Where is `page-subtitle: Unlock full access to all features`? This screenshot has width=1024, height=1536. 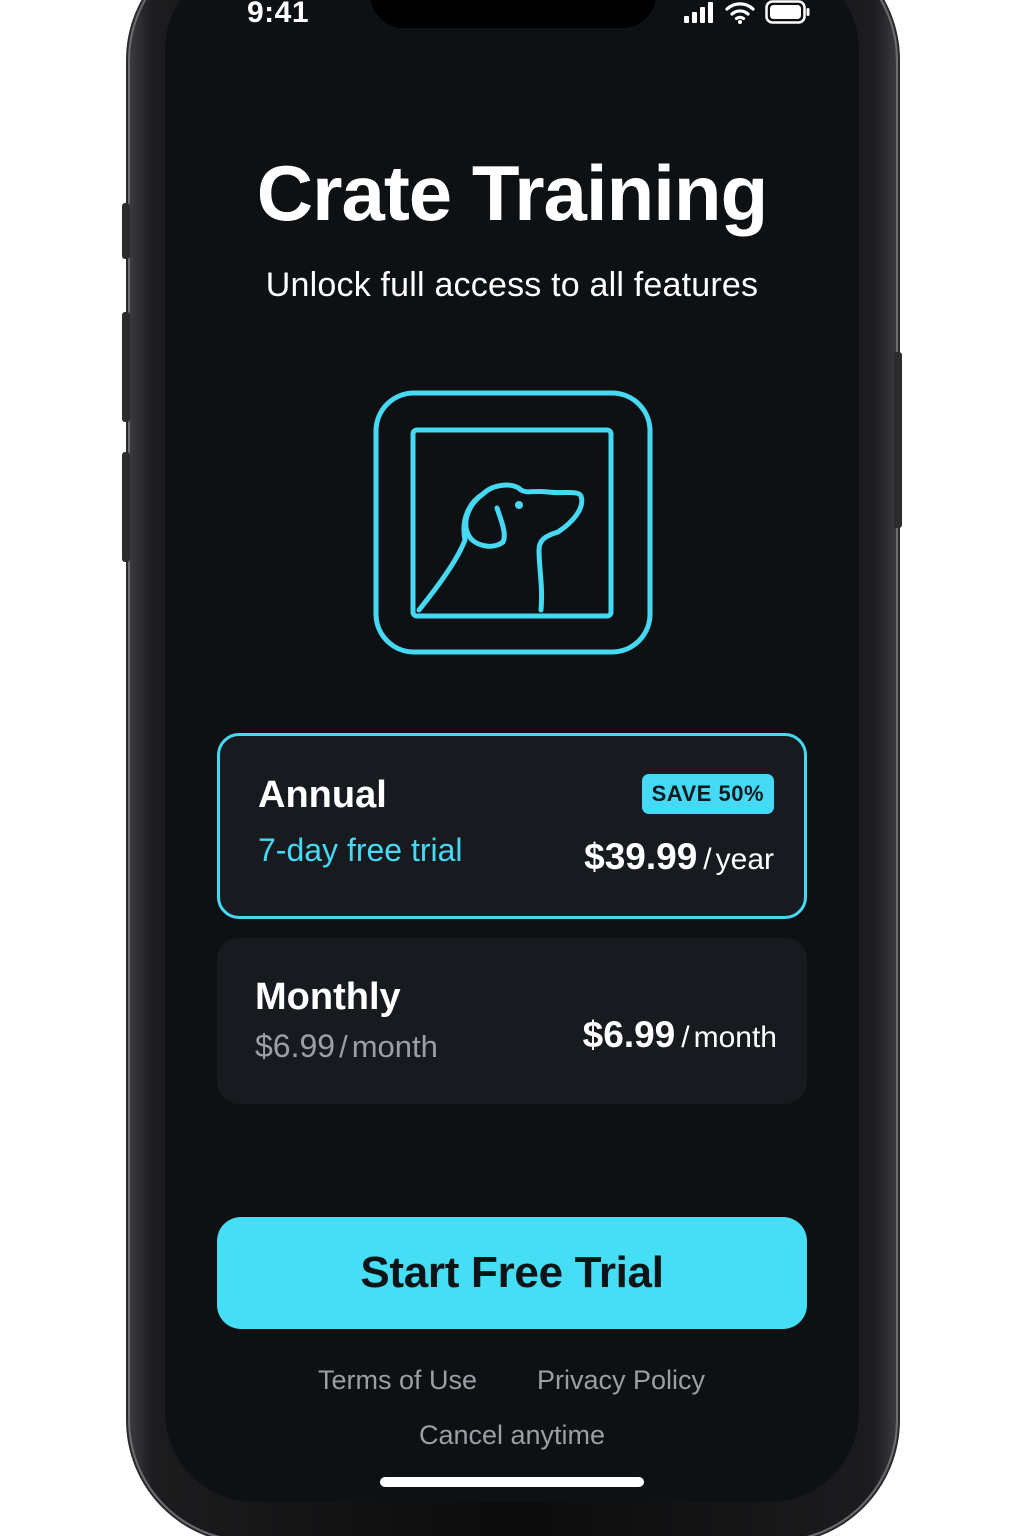
page-subtitle: Unlock full access to all features is located at coordinates (512, 285).